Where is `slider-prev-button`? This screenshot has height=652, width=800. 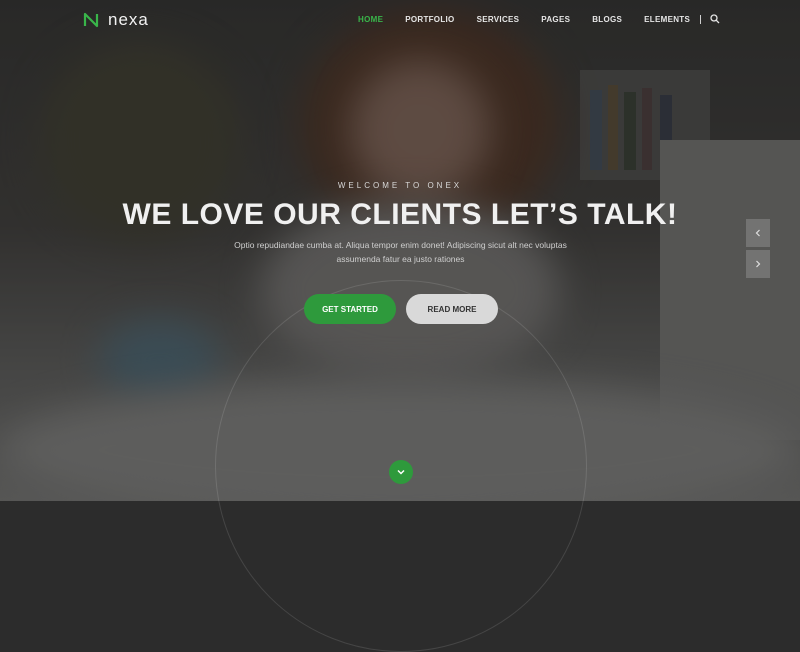
slider-prev-button is located at coordinates (758, 233).